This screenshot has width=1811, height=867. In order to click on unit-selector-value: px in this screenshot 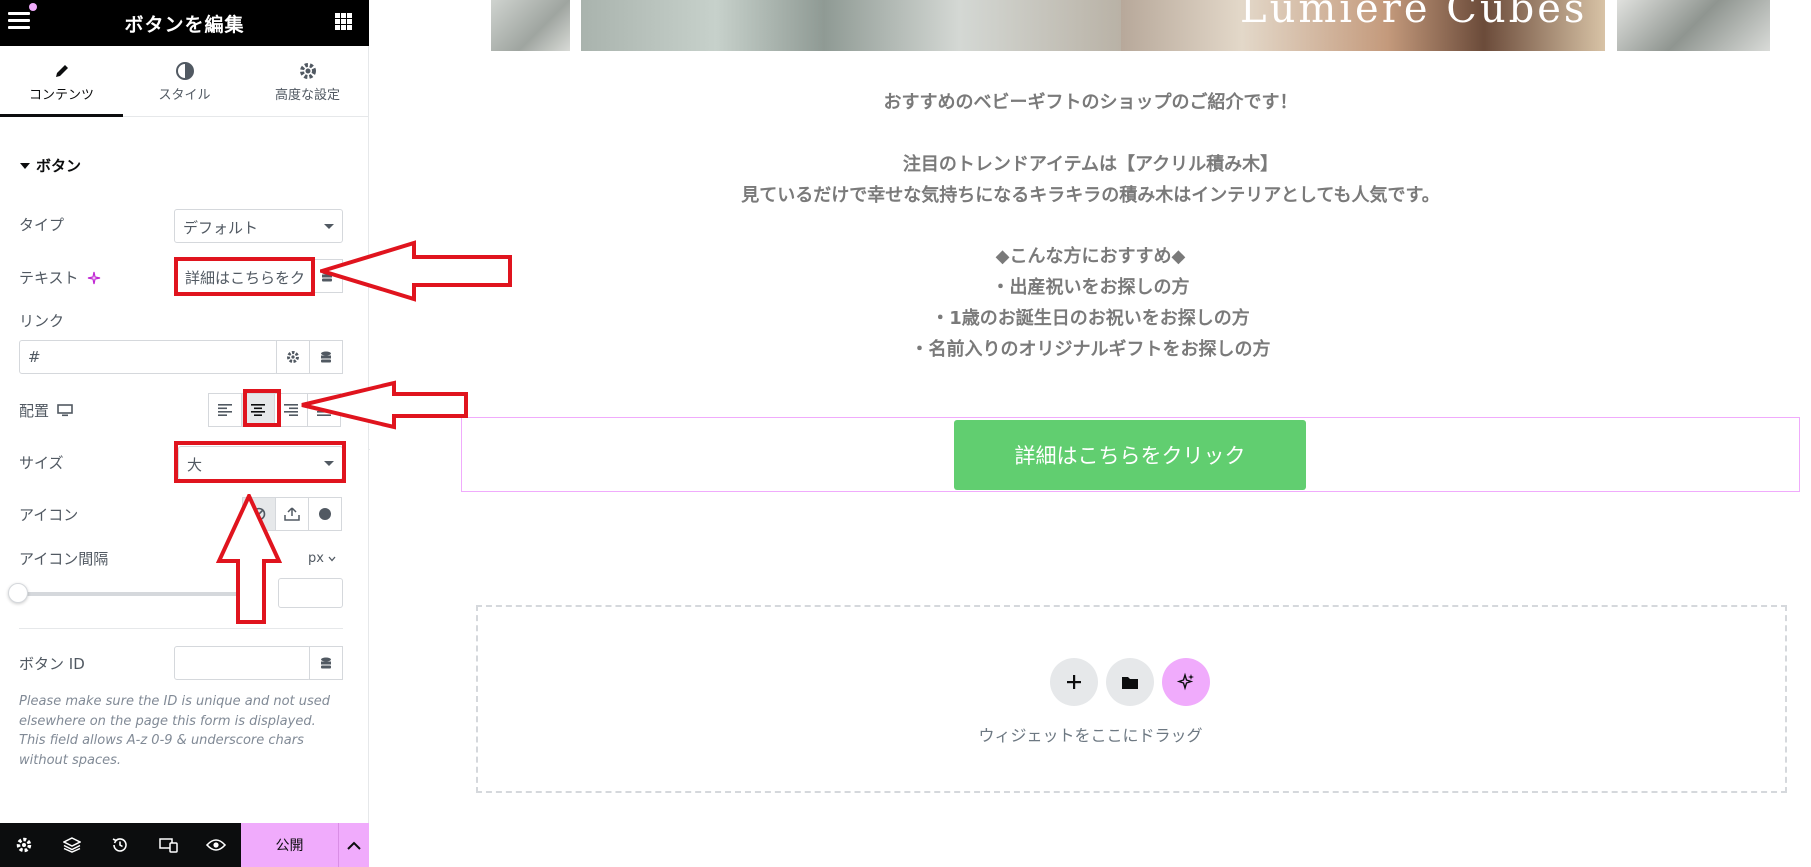, I will do `click(316, 558)`.